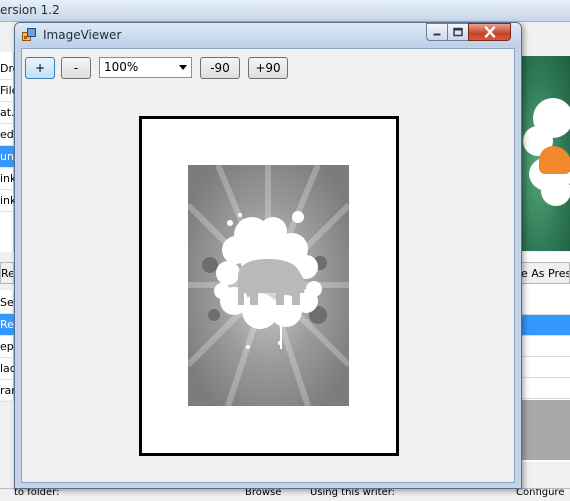 The height and width of the screenshot is (501, 570). I want to click on background-preview-image, so click(544, 153).